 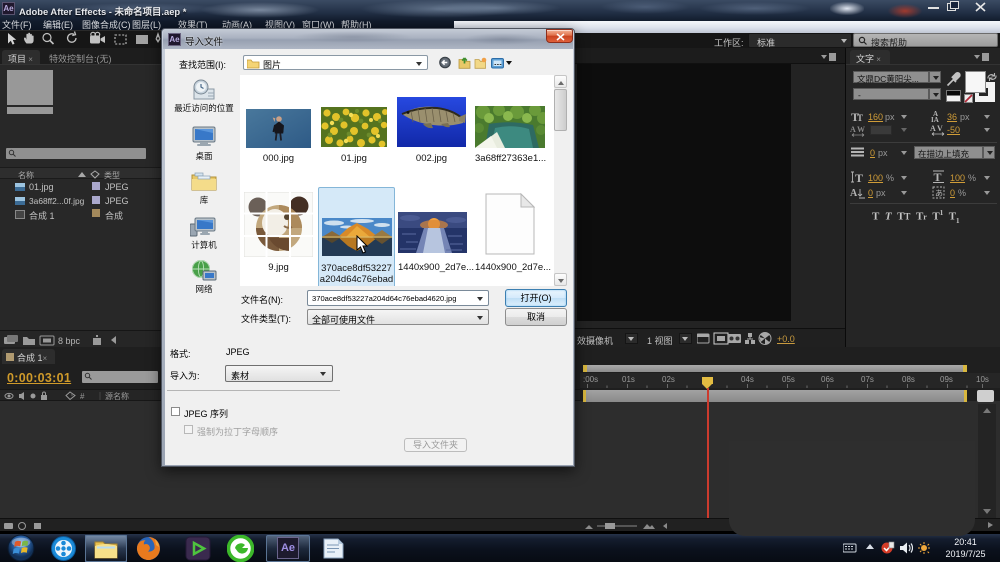 What do you see at coordinates (668, 379) in the screenshot?
I see `svg-text: 02s` at bounding box center [668, 379].